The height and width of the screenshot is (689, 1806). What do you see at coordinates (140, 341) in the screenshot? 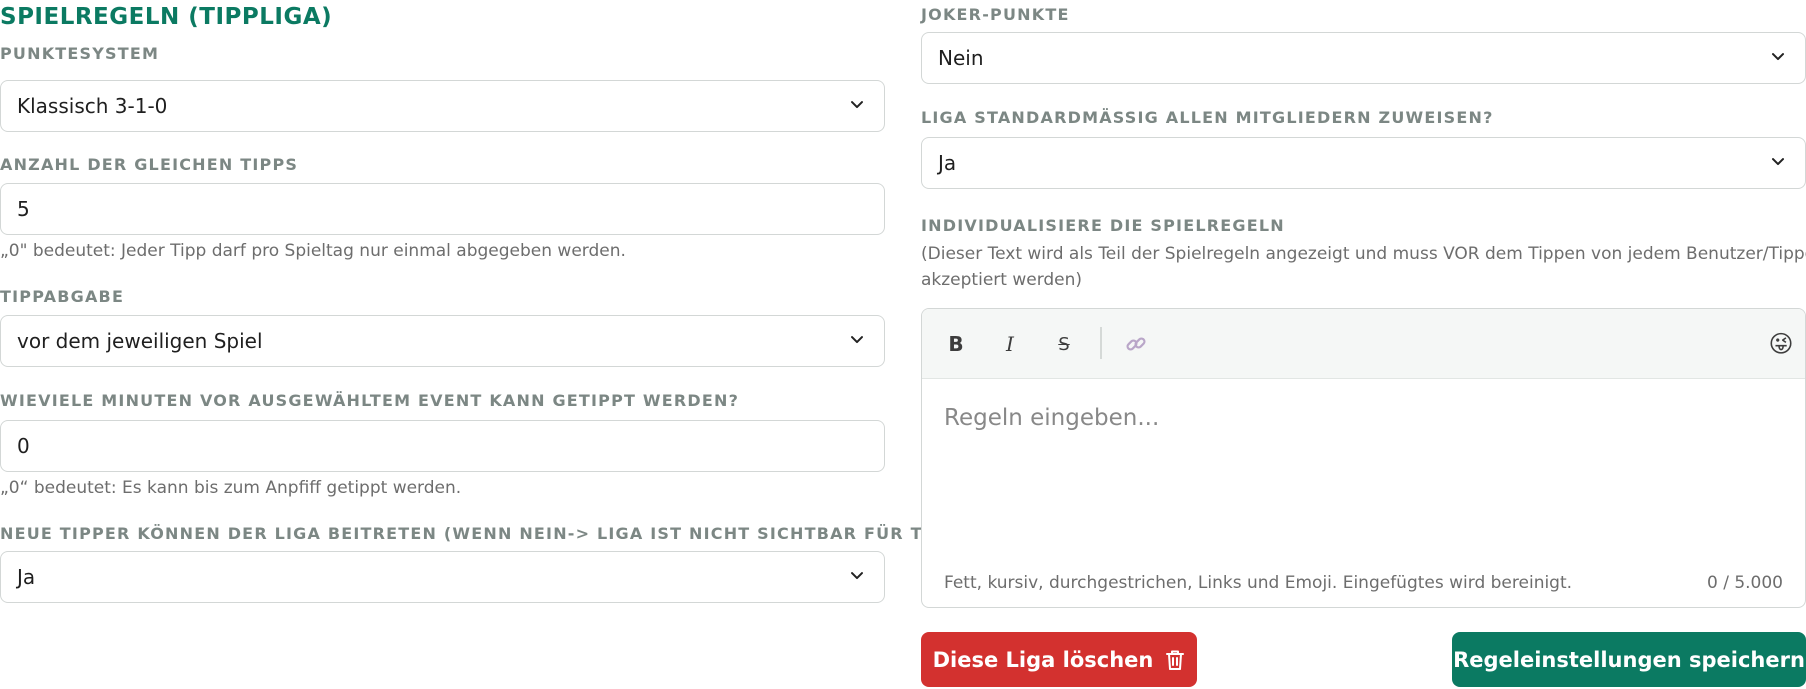
I see `tippabgabe-value: vor dem jeweiligen Spiel` at bounding box center [140, 341].